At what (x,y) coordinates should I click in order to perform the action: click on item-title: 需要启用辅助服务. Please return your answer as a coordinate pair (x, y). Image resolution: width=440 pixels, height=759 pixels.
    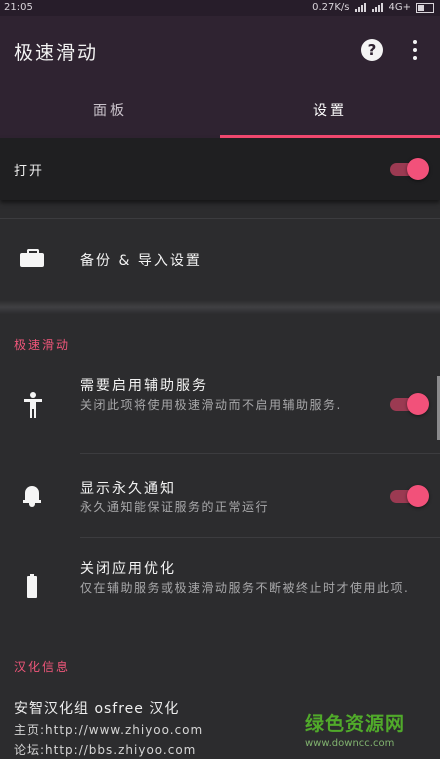
    Looking at the image, I should click on (144, 386).